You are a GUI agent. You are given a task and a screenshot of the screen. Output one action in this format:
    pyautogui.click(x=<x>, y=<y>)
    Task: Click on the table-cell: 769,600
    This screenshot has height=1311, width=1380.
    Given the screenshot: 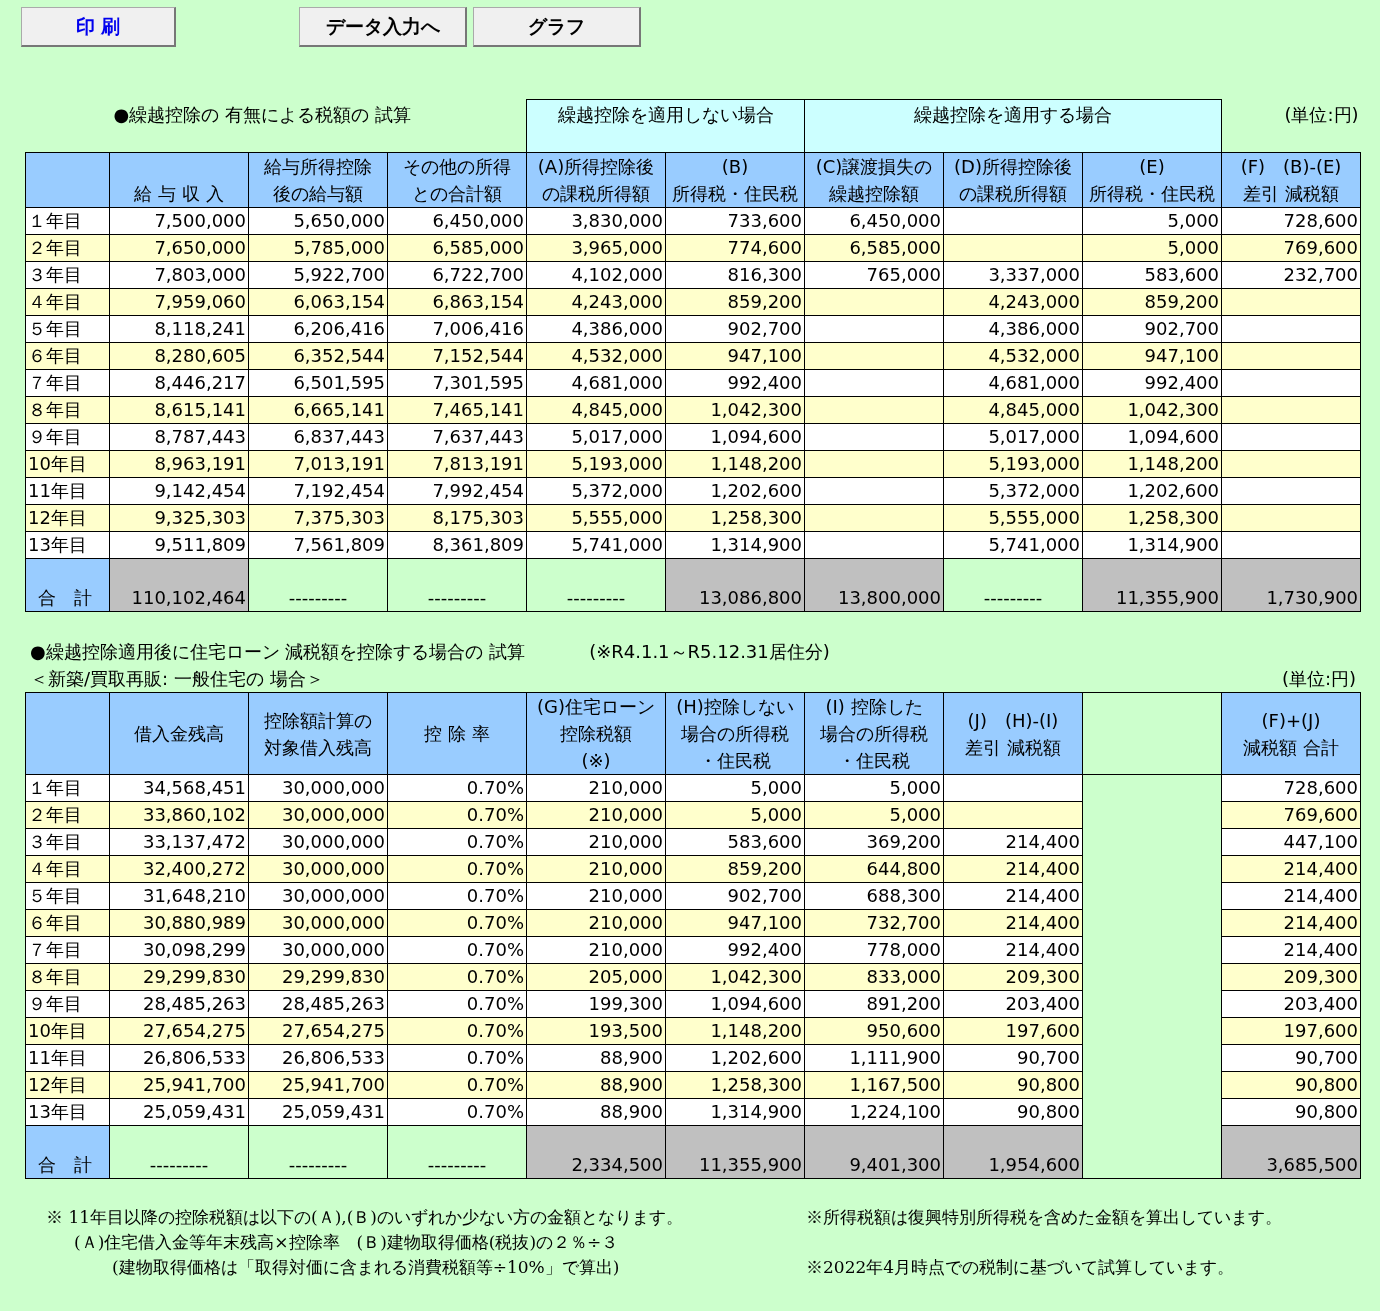 What is the action you would take?
    pyautogui.click(x=1291, y=248)
    